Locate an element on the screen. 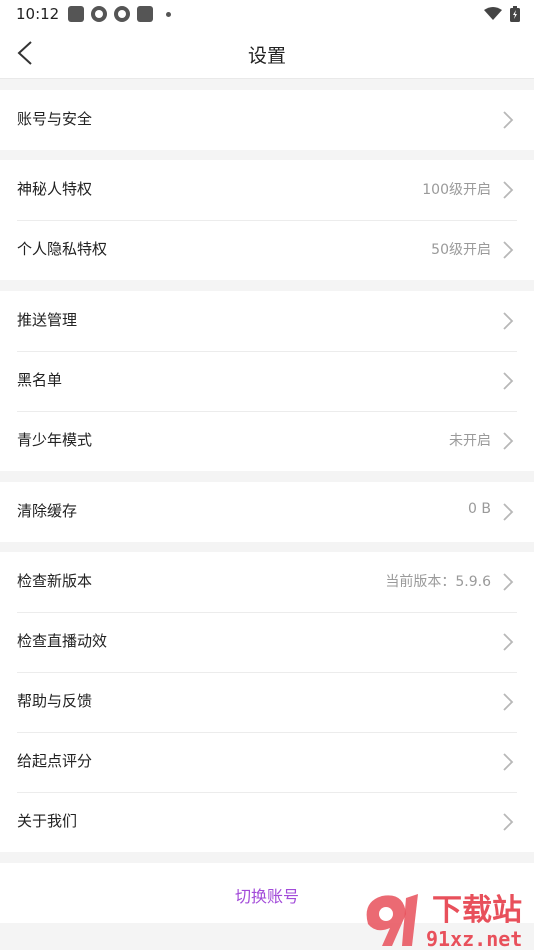 Image resolution: width=534 pixels, height=950 pixels. notification-icons is located at coordinates (119, 14).